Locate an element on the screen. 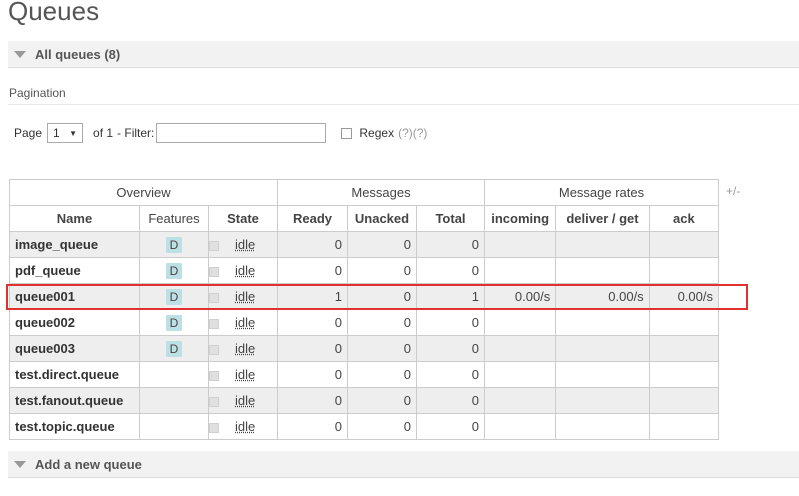  col-ack: ack is located at coordinates (684, 218).